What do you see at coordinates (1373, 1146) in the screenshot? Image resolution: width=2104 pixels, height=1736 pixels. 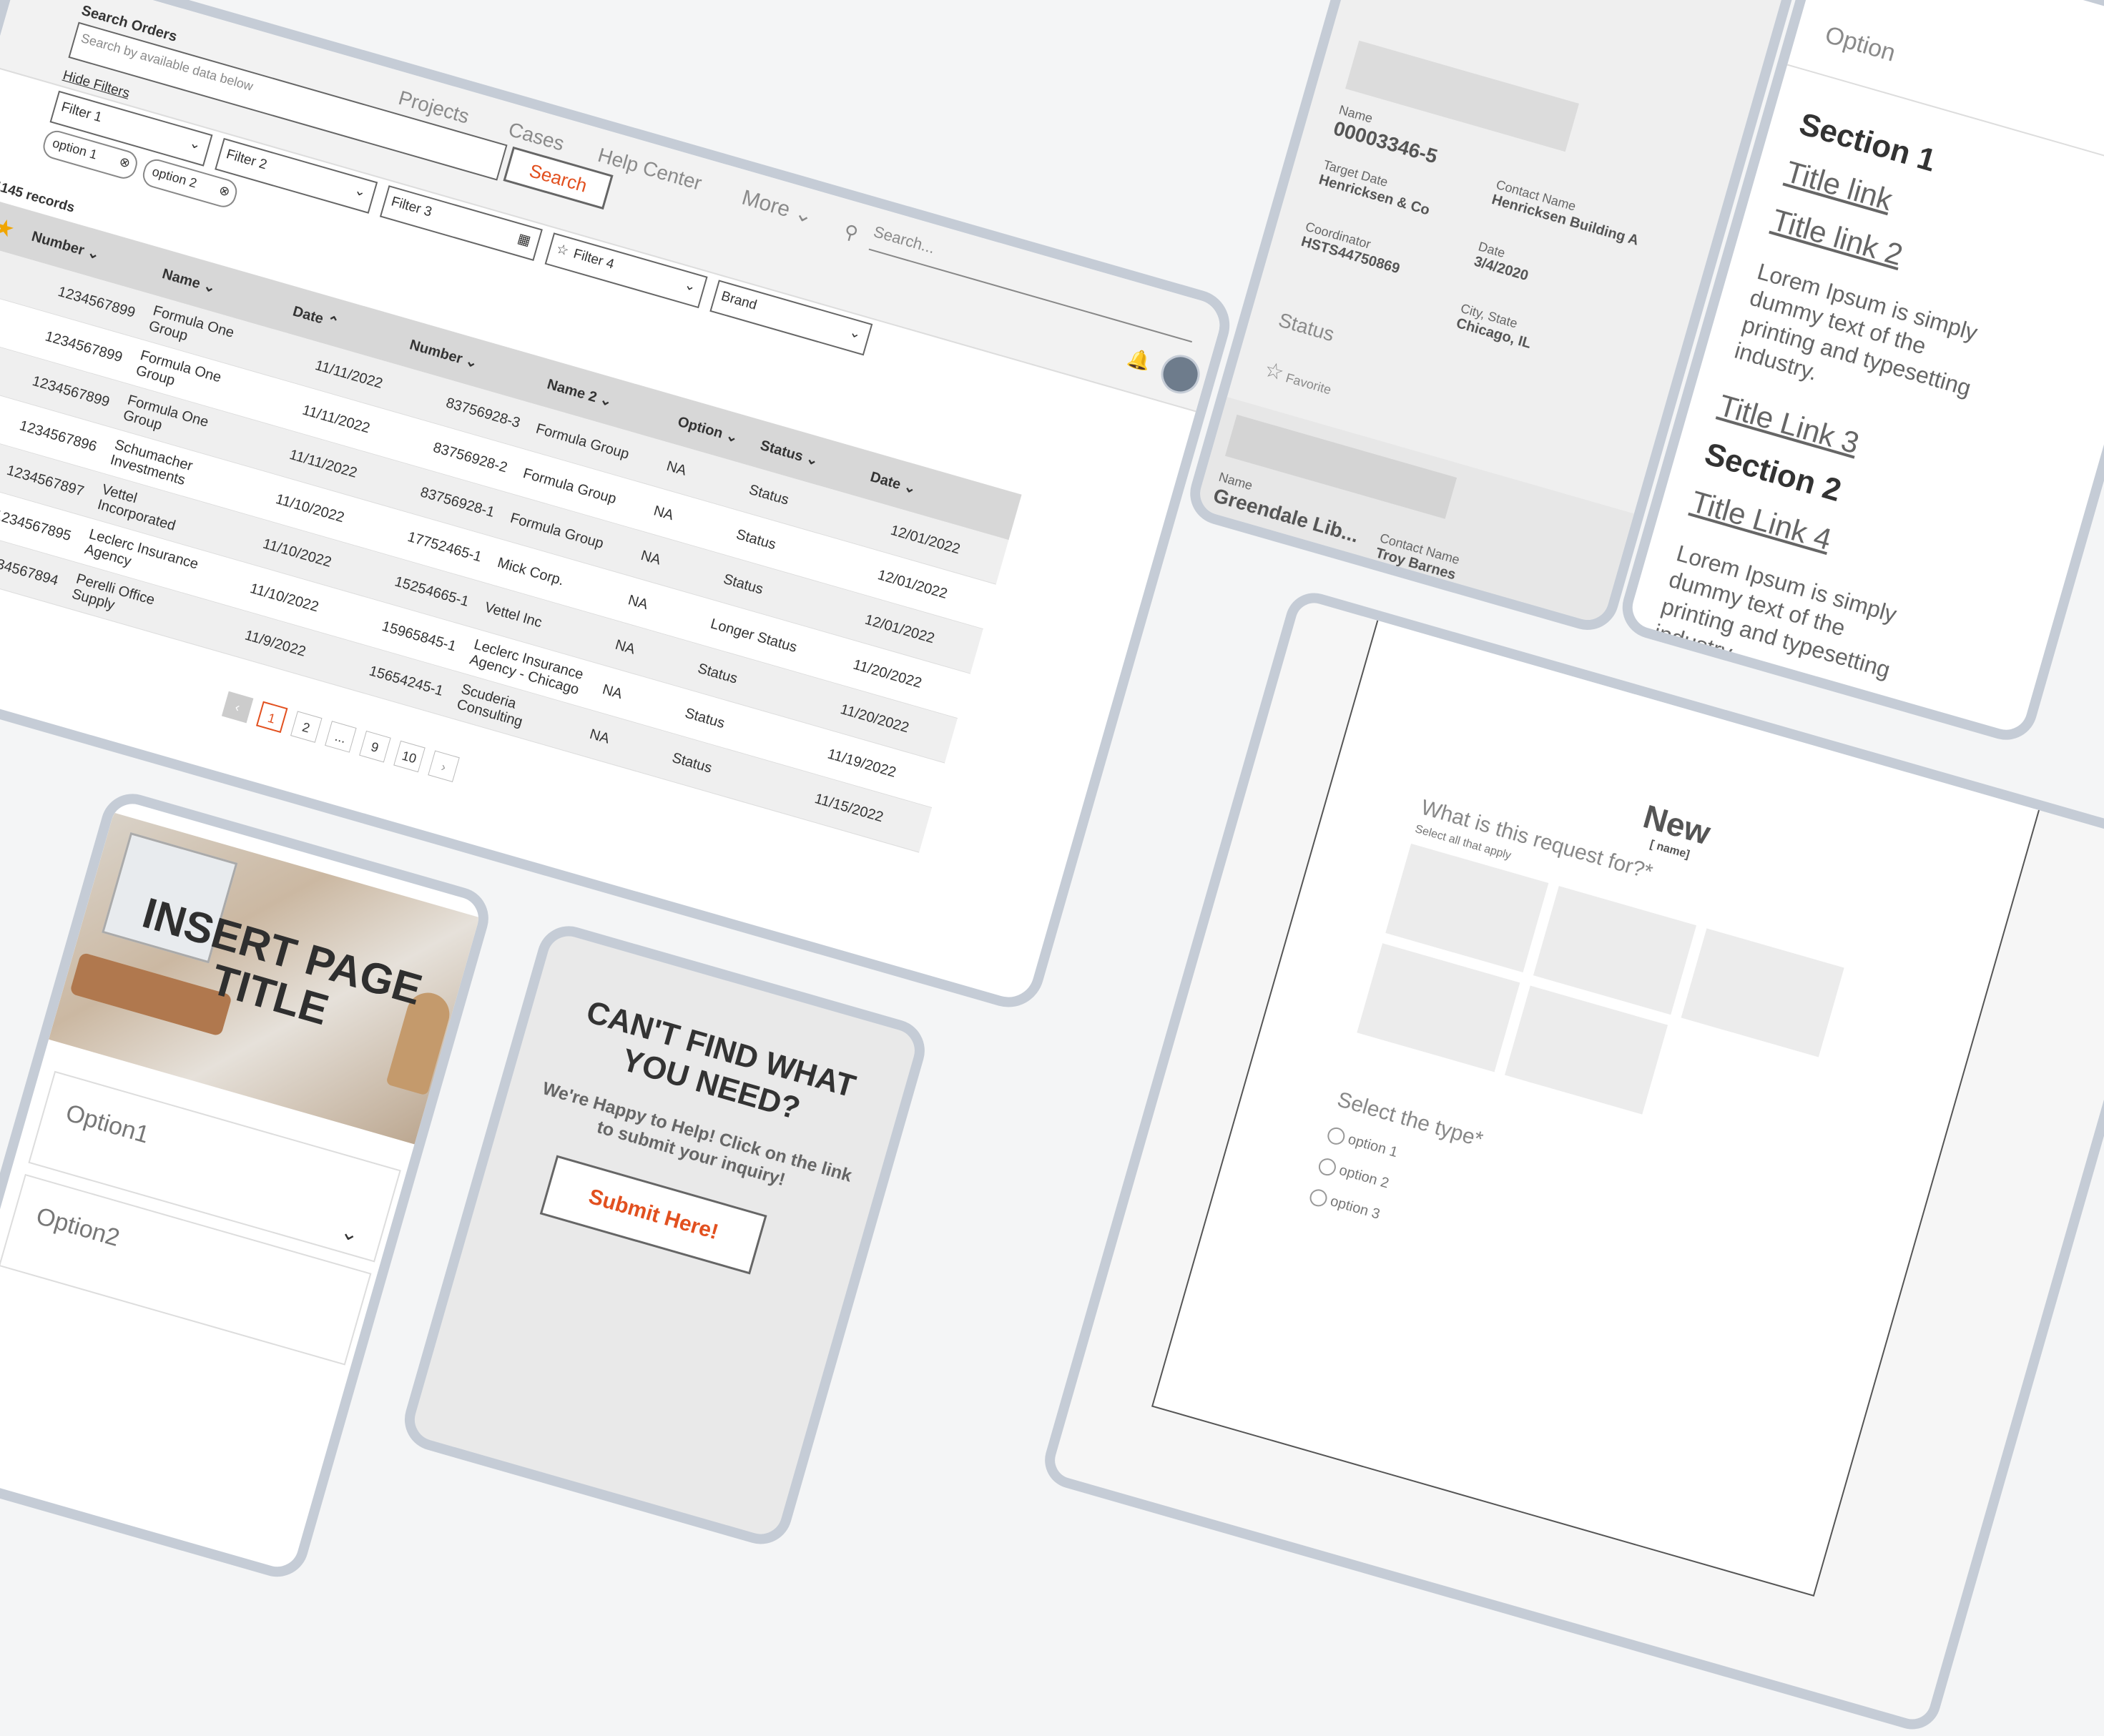 I see `radio-option-1-label: option 1` at bounding box center [1373, 1146].